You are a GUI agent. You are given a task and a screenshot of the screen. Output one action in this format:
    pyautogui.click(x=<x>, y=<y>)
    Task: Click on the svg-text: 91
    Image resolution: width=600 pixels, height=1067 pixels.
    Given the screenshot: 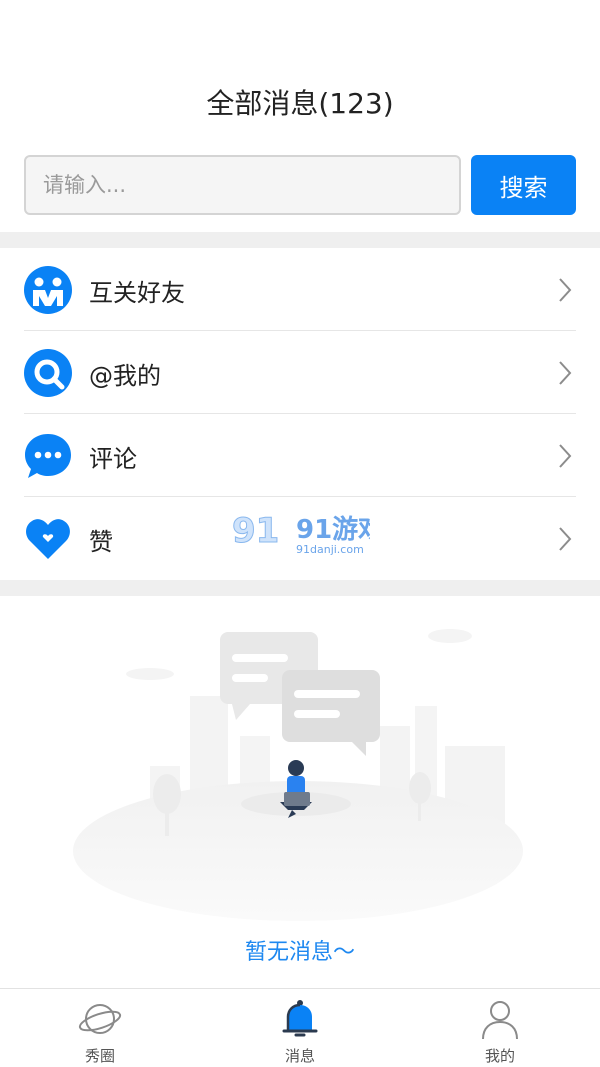 What is the action you would take?
    pyautogui.click(x=255, y=531)
    